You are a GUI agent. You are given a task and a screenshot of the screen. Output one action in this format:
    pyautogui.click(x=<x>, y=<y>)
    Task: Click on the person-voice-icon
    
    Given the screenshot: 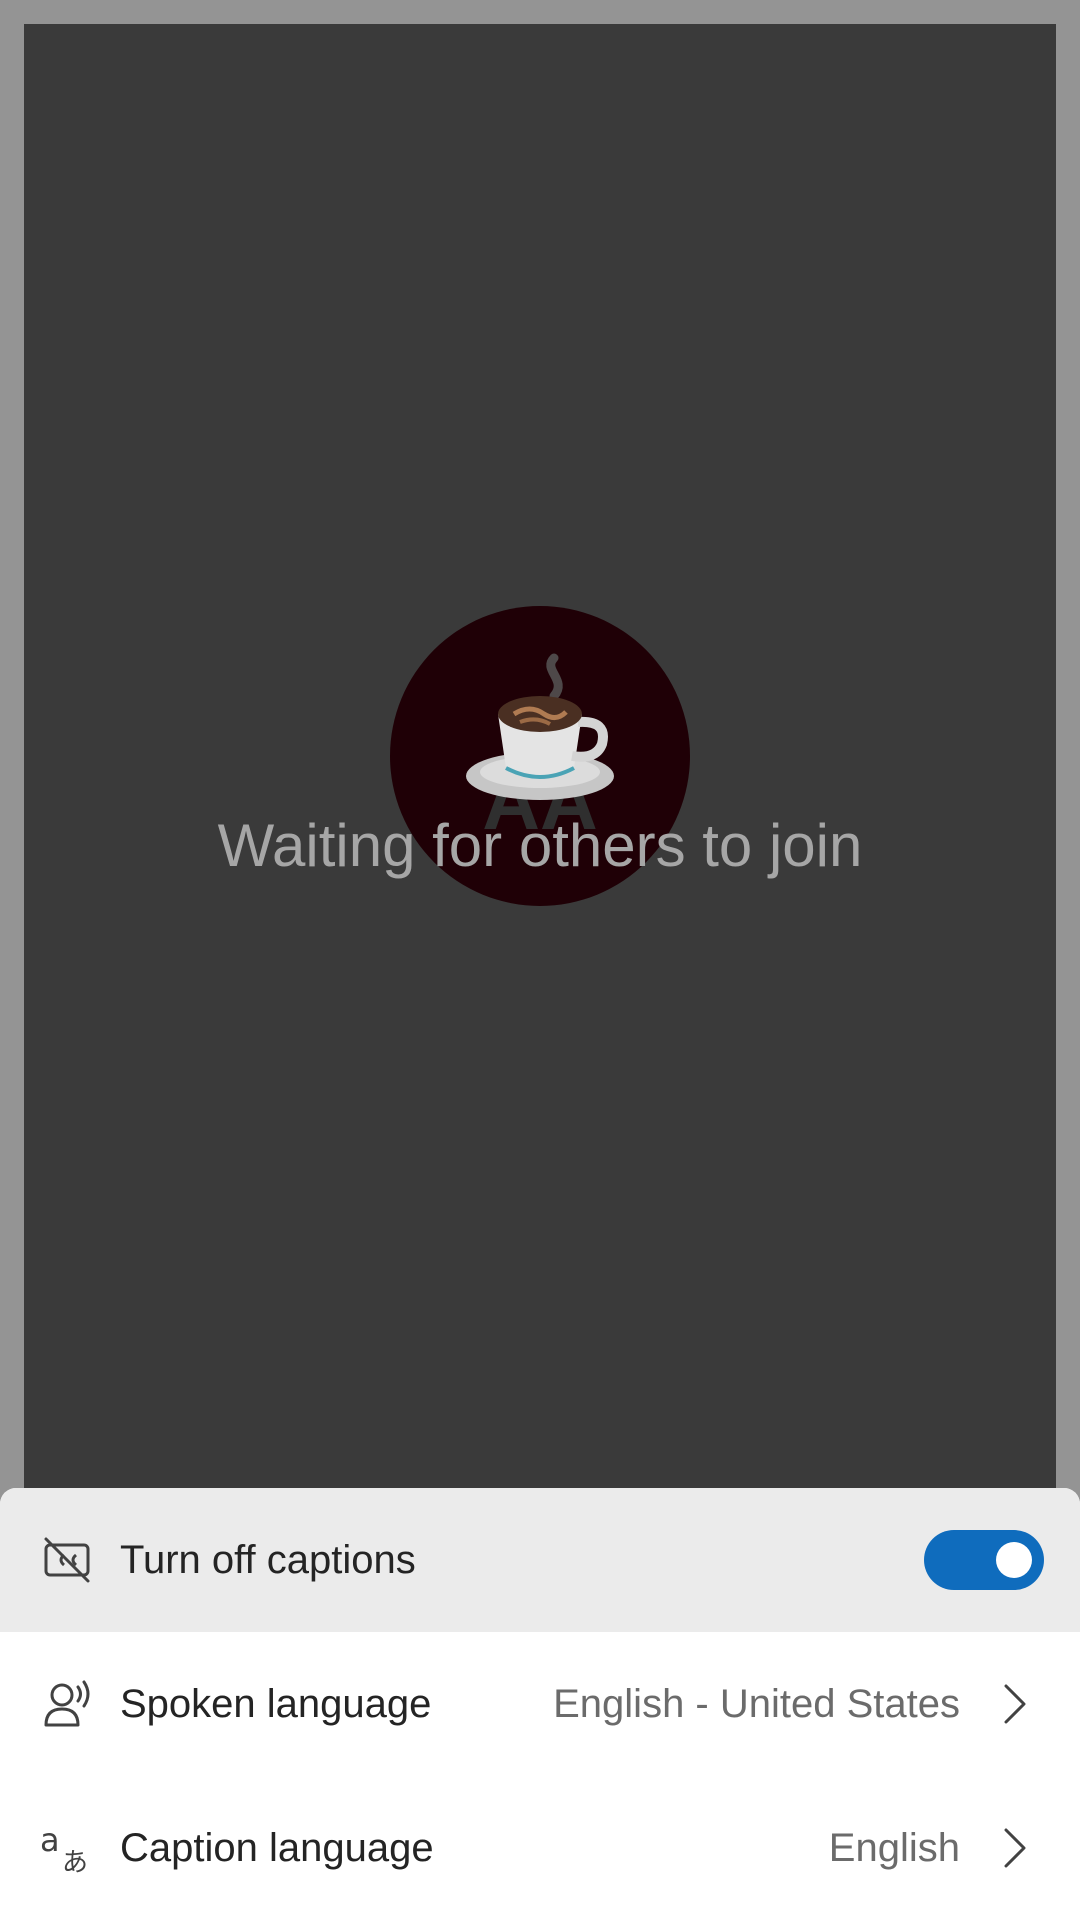 What is the action you would take?
    pyautogui.click(x=67, y=1704)
    